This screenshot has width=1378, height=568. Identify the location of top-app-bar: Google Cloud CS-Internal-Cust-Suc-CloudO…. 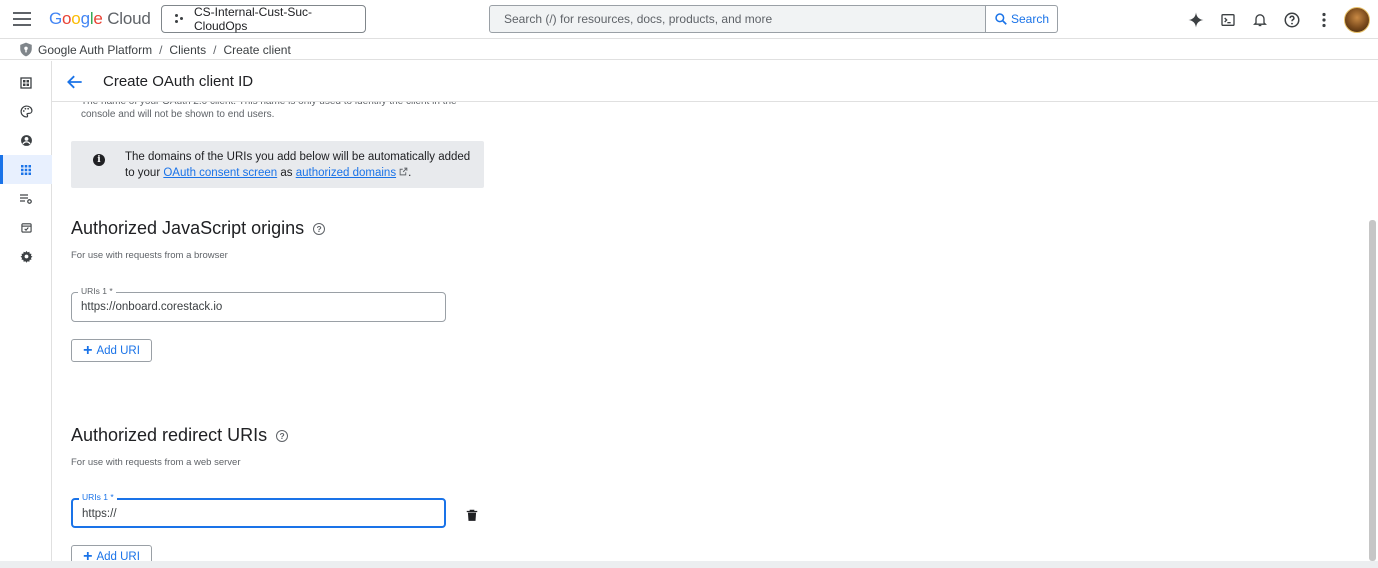
(689, 19).